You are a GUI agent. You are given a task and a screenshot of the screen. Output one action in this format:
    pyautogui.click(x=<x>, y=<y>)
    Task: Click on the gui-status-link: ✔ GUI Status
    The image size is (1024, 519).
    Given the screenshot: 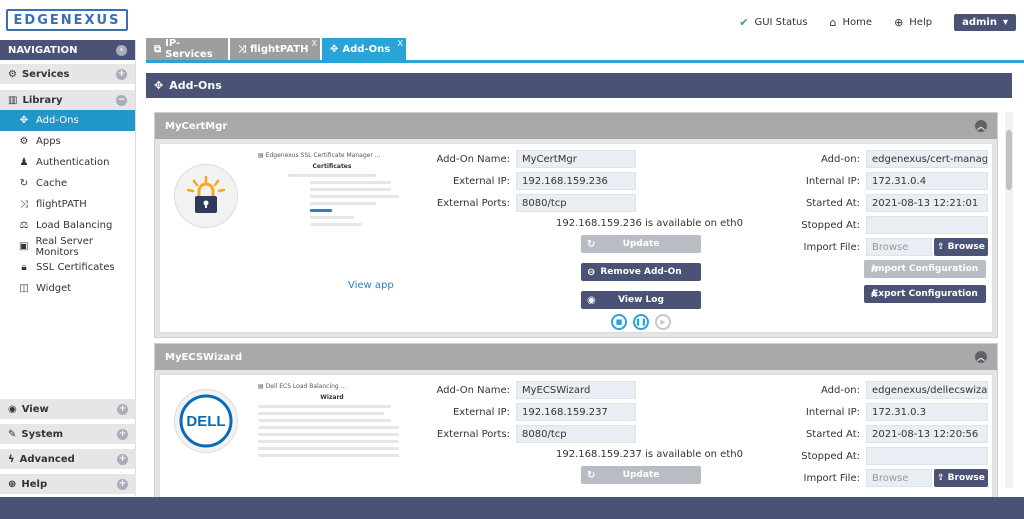 What is the action you would take?
    pyautogui.click(x=773, y=22)
    